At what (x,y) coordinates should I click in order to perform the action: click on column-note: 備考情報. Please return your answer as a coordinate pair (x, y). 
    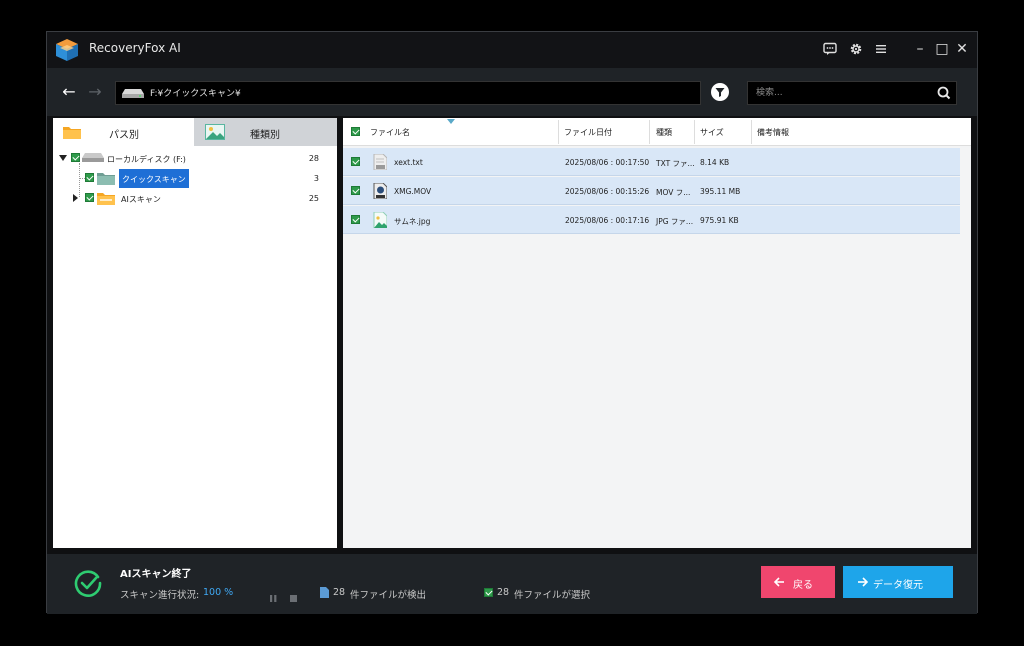
    Looking at the image, I should click on (773, 132).